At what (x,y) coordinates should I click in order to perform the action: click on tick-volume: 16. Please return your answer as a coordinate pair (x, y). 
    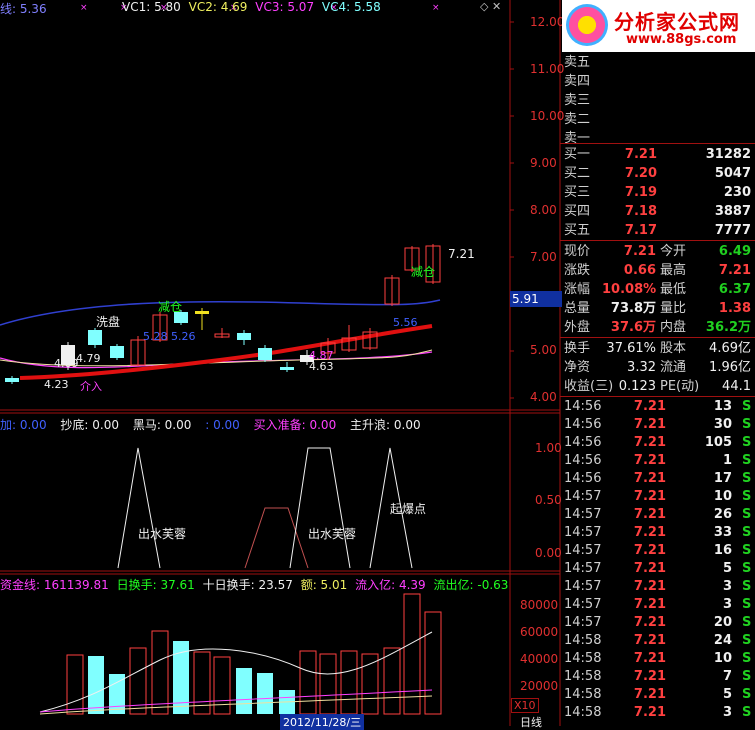
    Looking at the image, I should click on (722, 550).